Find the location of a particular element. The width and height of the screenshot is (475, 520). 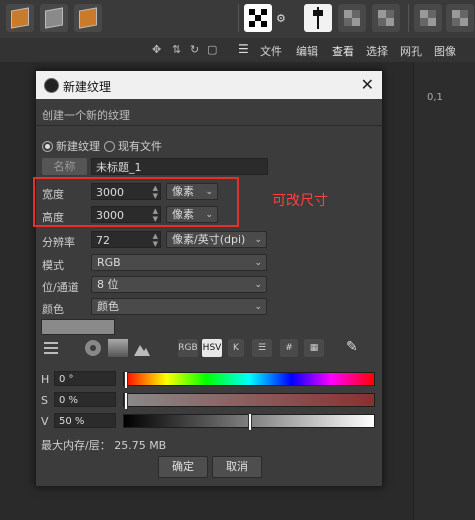

name-button: 名称 is located at coordinates (64, 166).